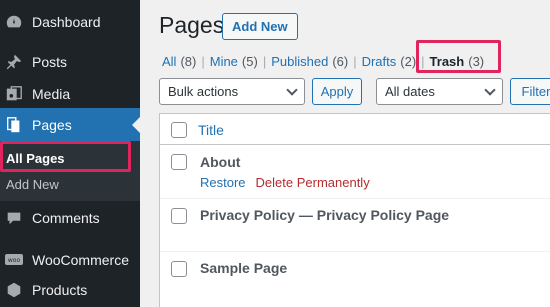 The image size is (550, 307). Describe the element at coordinates (51, 94) in the screenshot. I see `sidebar-item-label: Media` at that location.